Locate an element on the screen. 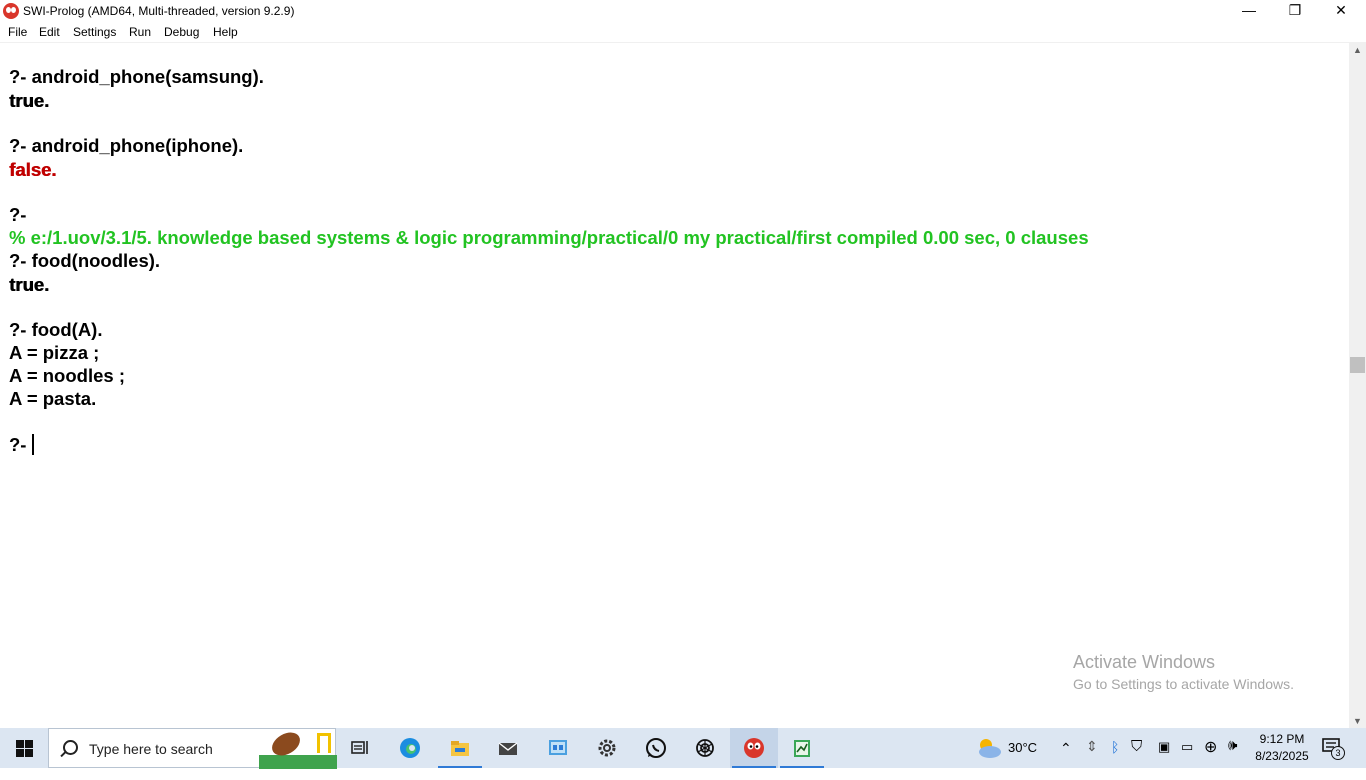 The height and width of the screenshot is (780, 1366). swi-prolog-app-icon is located at coordinates (11, 11).